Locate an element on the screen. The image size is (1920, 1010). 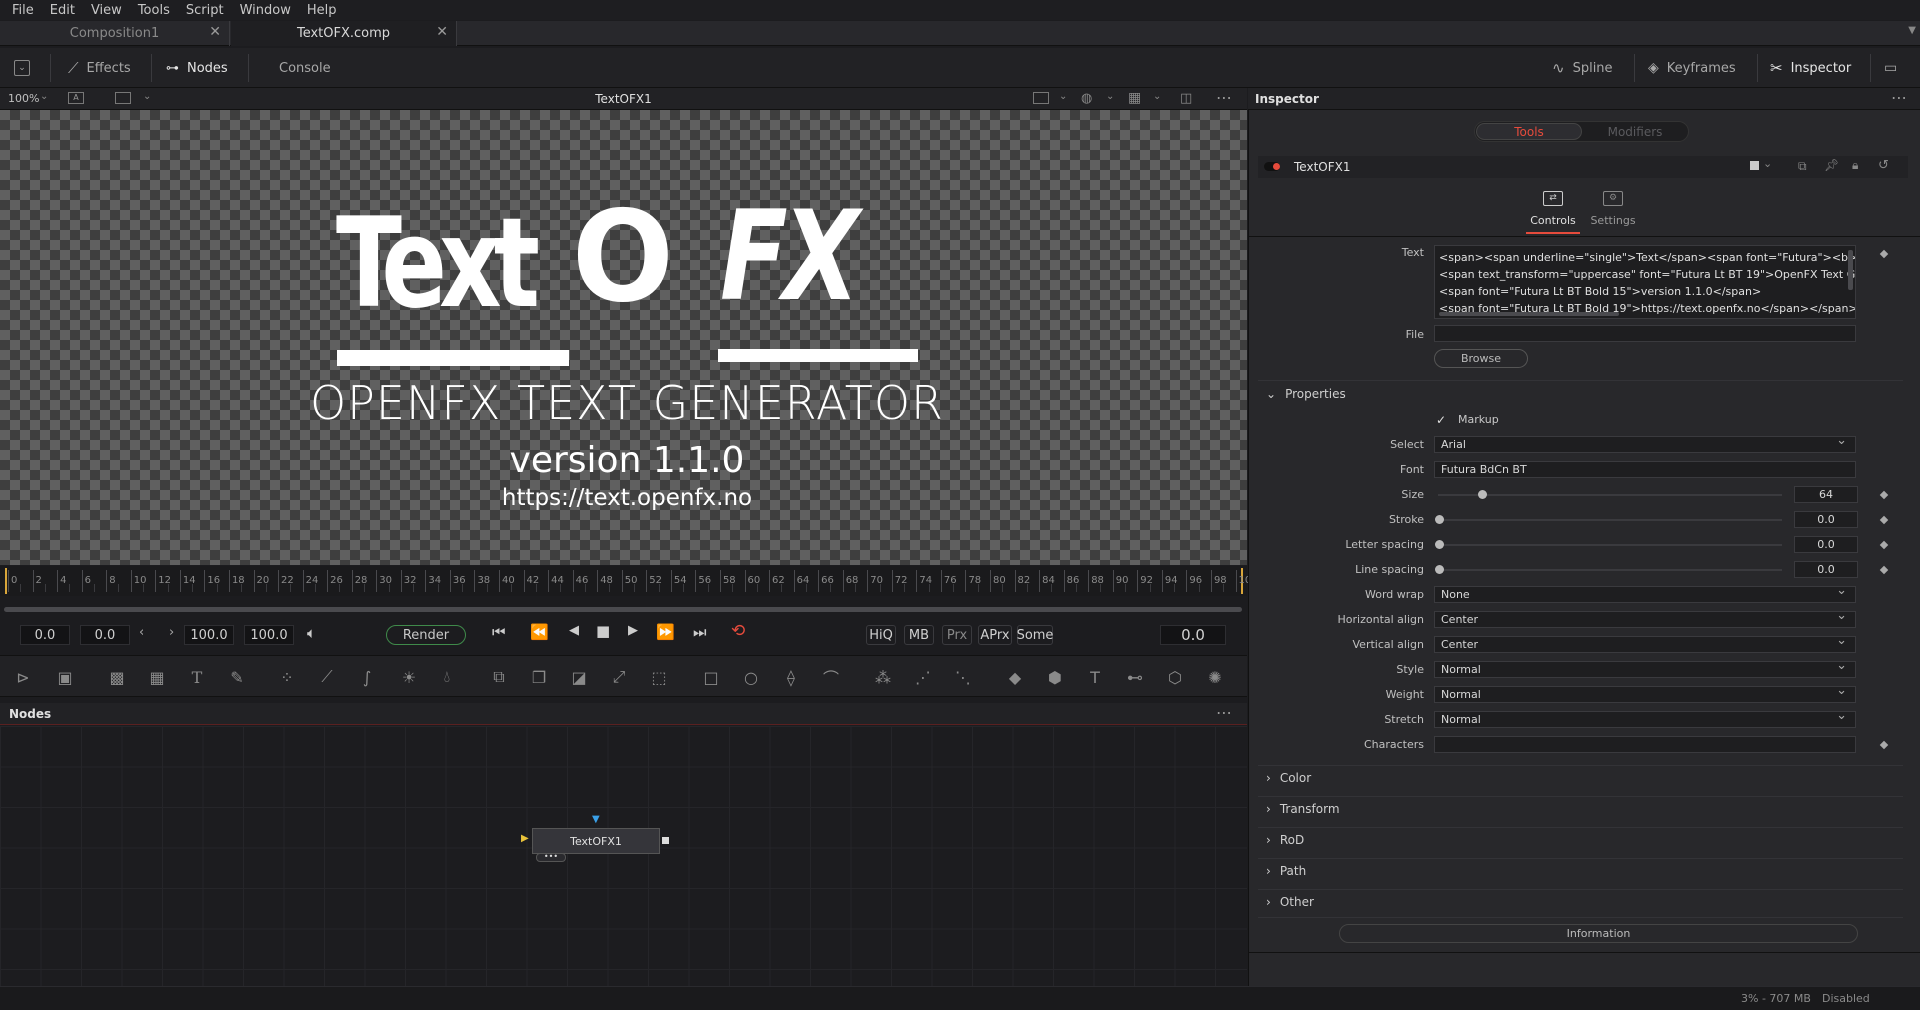
reset-icon: ↺ is located at coordinates (1883, 165).